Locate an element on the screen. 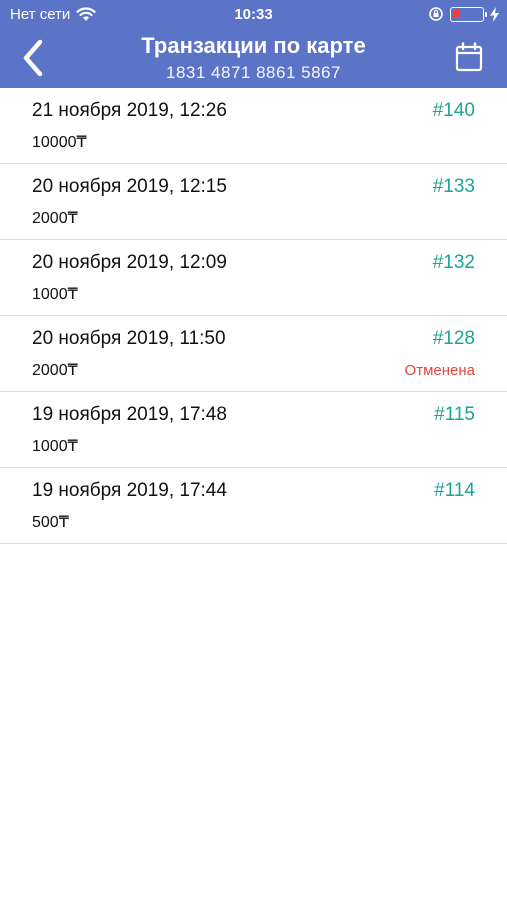 The height and width of the screenshot is (900, 507). cancelled-status: Отменена is located at coordinates (439, 370).